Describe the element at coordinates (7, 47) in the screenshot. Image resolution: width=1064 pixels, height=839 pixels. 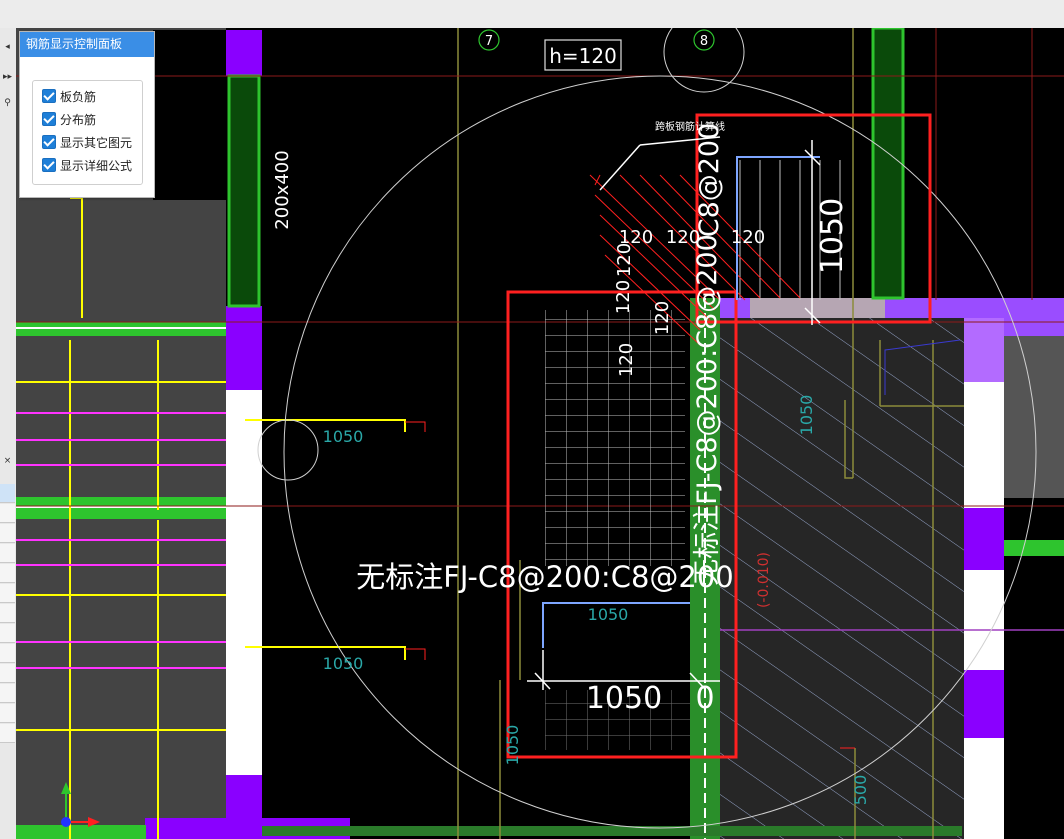
I see `collapse-left-icon: ◂` at that location.